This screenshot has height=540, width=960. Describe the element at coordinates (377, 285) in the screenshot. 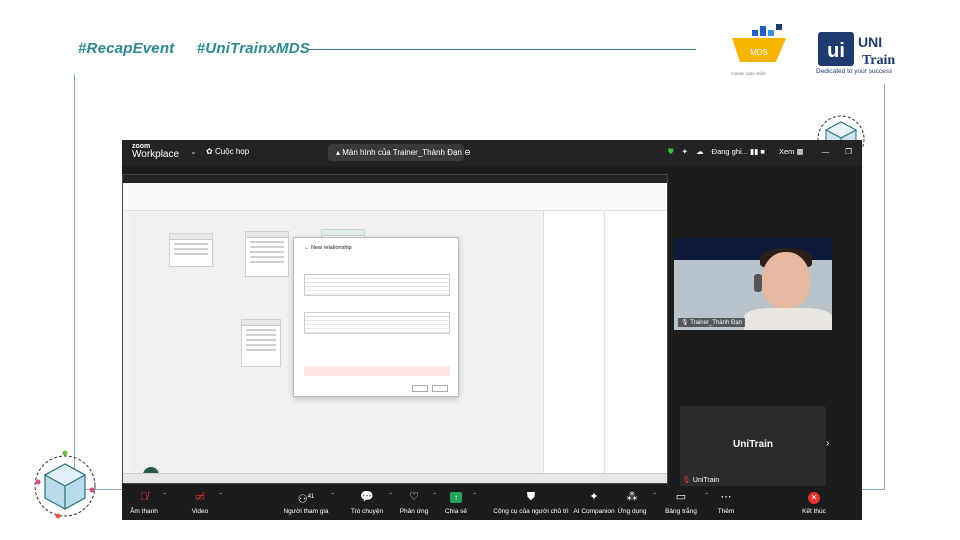

I see `from-table-preview` at that location.